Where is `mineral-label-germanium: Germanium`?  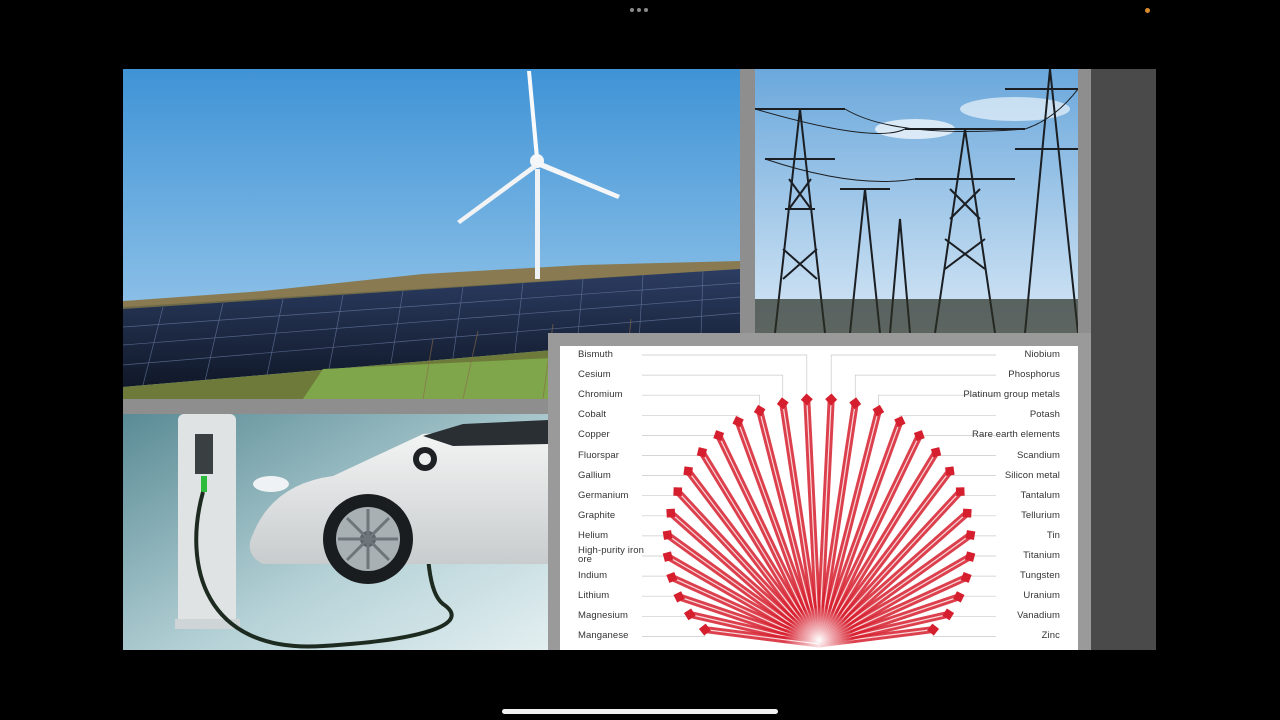 mineral-label-germanium: Germanium is located at coordinates (603, 495).